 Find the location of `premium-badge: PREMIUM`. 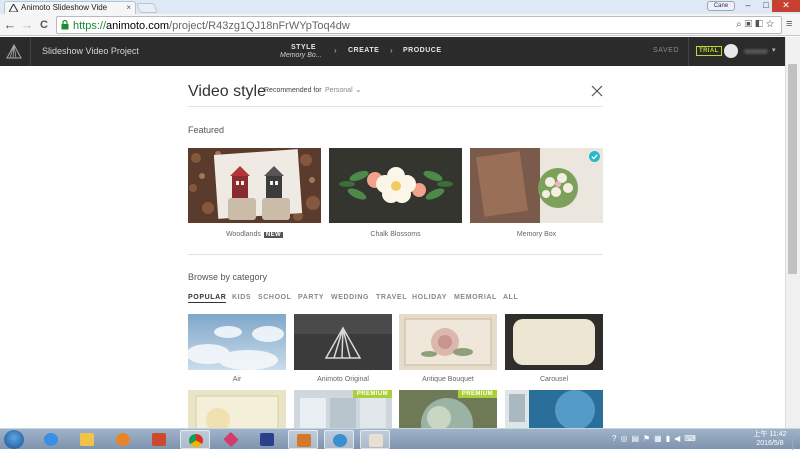

premium-badge: PREMIUM is located at coordinates (372, 394).